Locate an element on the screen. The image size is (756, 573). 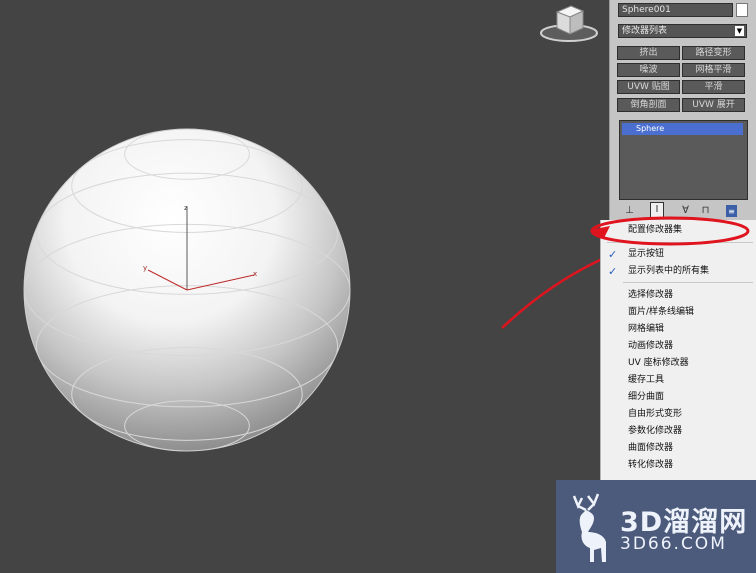
modifier-button-smooth: 平滑 is located at coordinates (713, 87).